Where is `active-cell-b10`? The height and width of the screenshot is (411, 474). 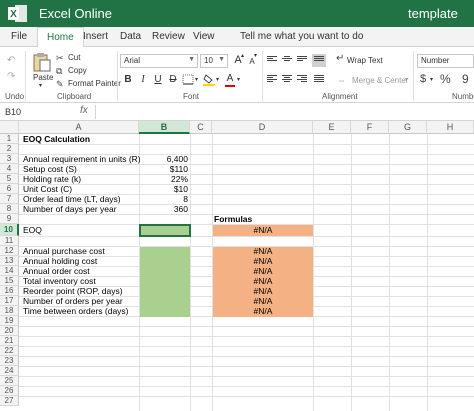
active-cell-b10 is located at coordinates (165, 230).